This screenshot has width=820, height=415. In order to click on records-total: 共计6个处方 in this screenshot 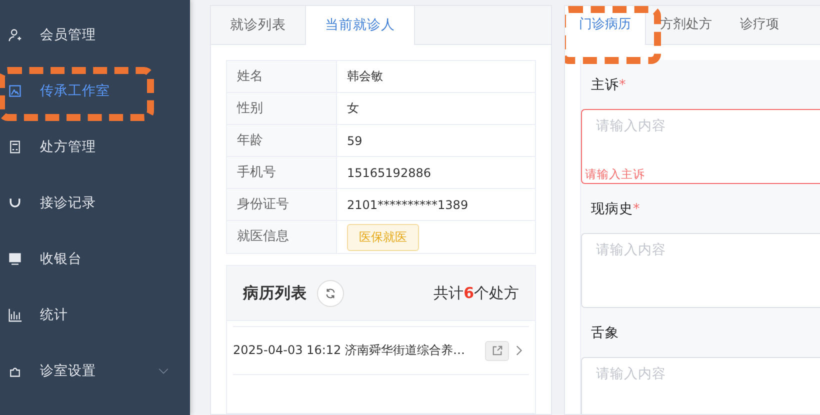, I will do `click(476, 293)`.